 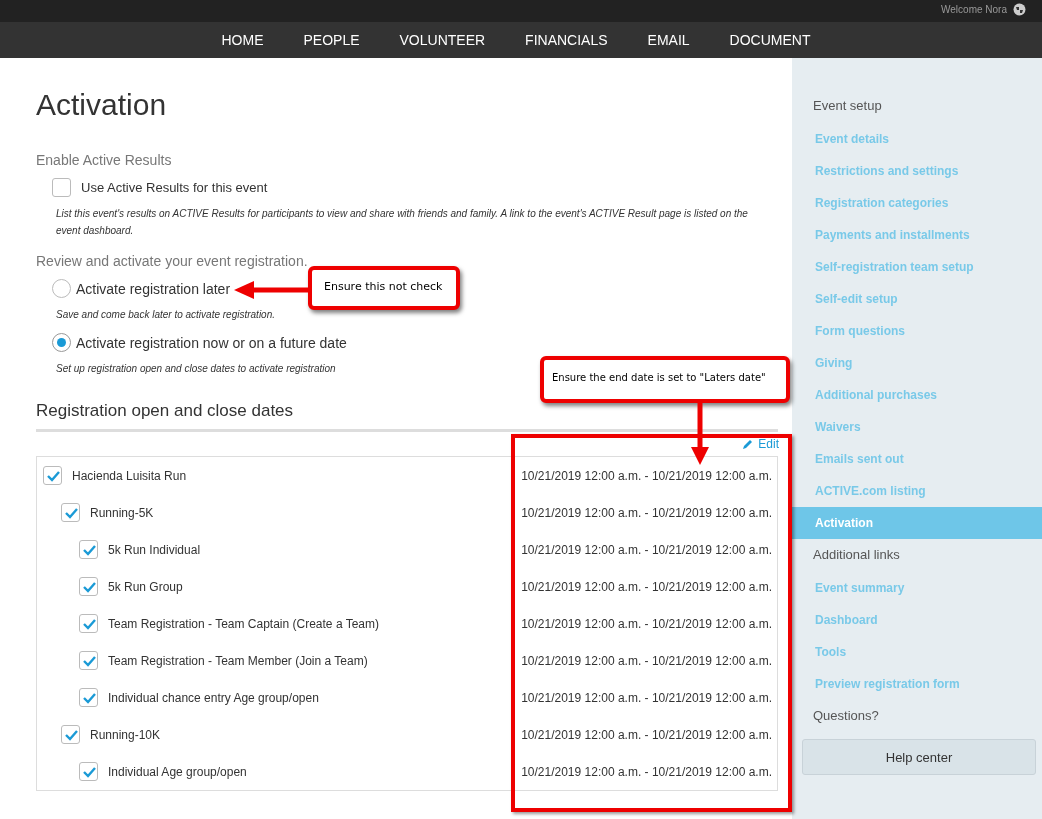 What do you see at coordinates (917, 588) in the screenshot?
I see `sidebar-link: Event summary` at bounding box center [917, 588].